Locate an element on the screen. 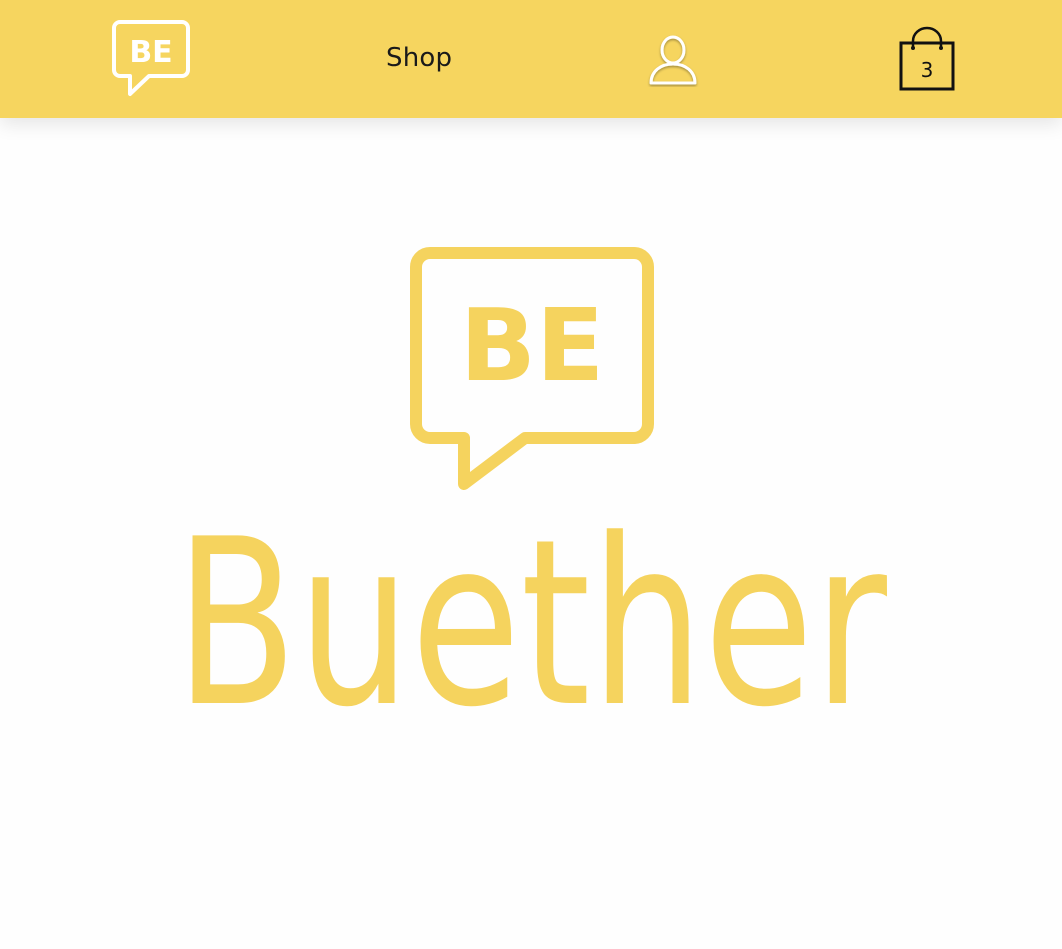 This screenshot has width=1062, height=949. header-logo: BE is located at coordinates (152, 60).